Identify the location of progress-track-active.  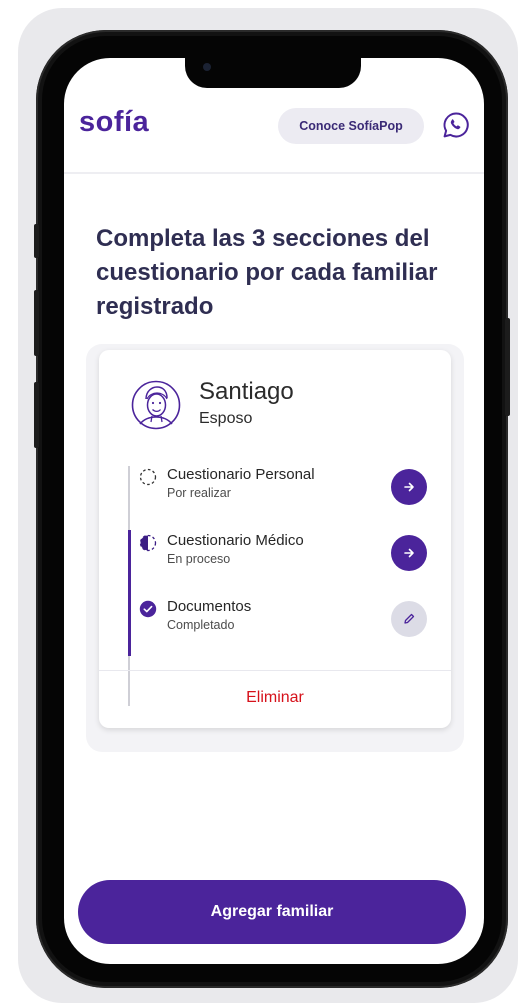
(129, 593).